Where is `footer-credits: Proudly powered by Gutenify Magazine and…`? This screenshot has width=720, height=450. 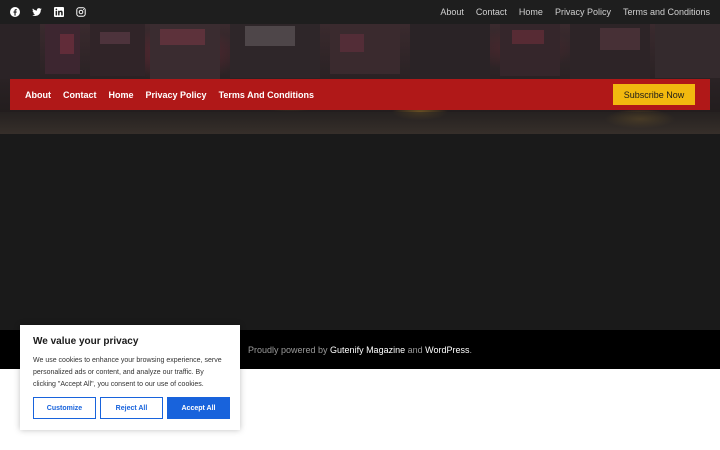
footer-credits: Proudly powered by Gutenify Magazine and… is located at coordinates (360, 350).